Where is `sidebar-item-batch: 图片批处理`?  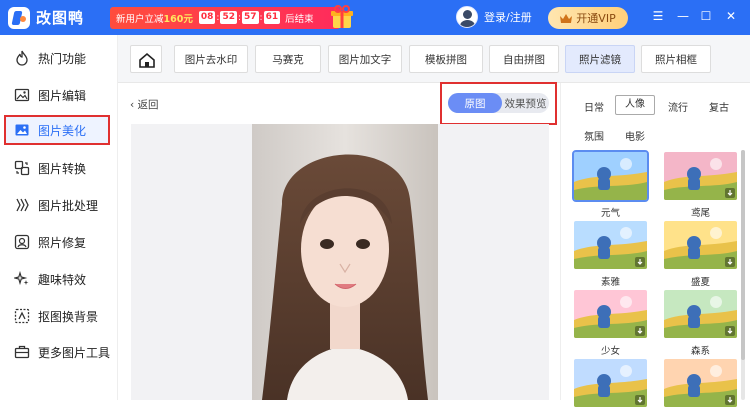
sidebar-item-batch: 图片批处理 is located at coordinates (57, 205).